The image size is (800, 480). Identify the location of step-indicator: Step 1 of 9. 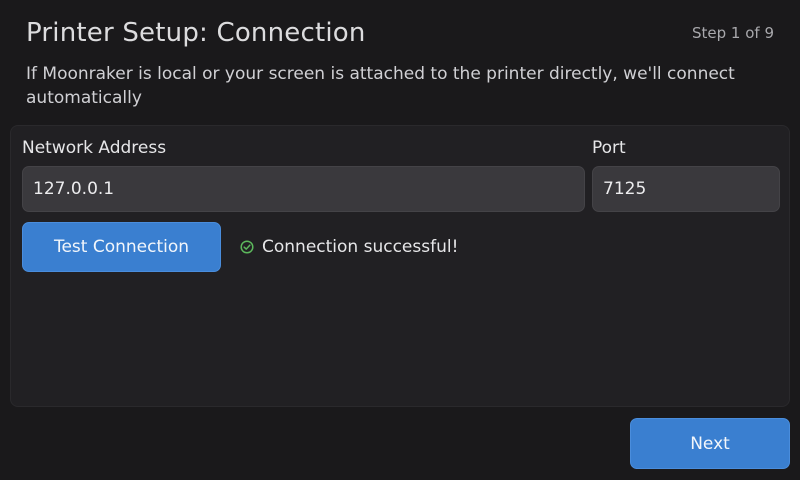
(732, 33).